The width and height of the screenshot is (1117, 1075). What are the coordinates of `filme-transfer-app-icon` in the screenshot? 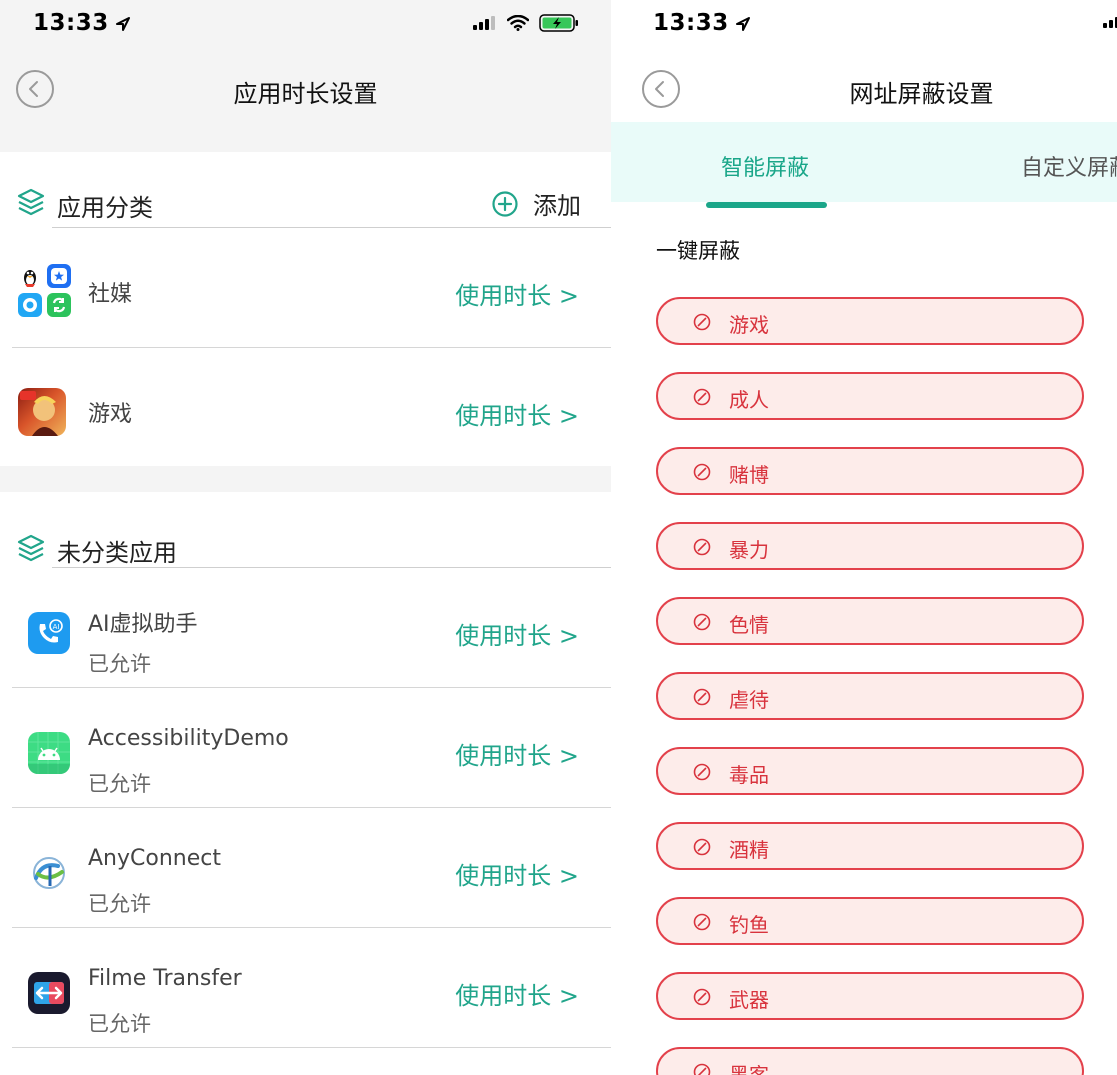 It's located at (49, 993).